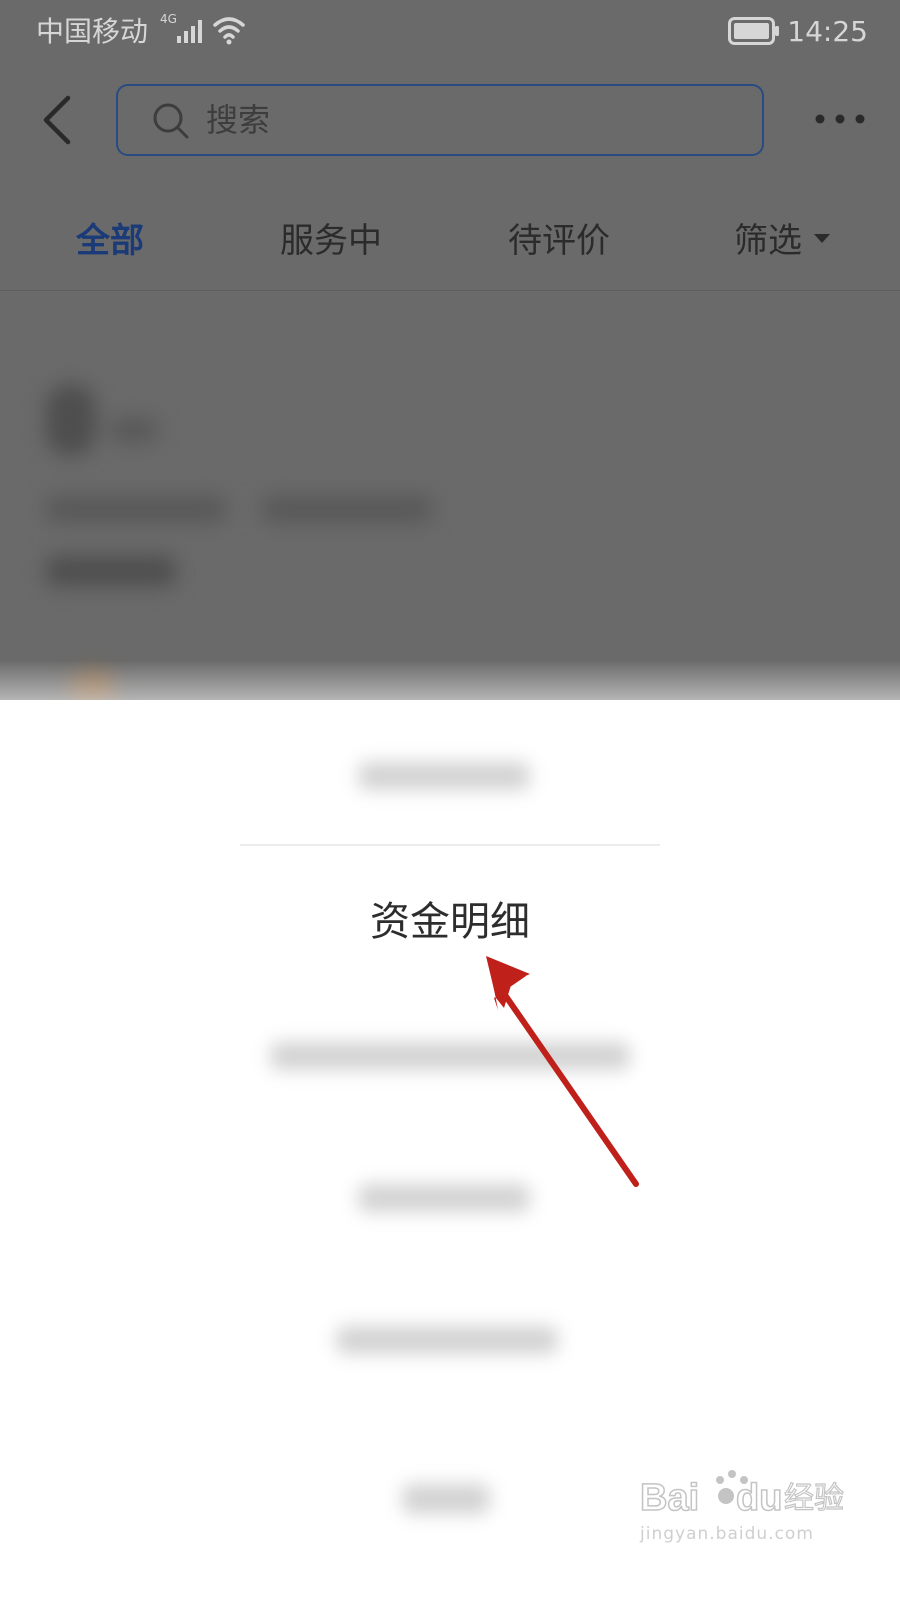 The height and width of the screenshot is (1600, 900). I want to click on tab-filter: 筛选, so click(782, 241).